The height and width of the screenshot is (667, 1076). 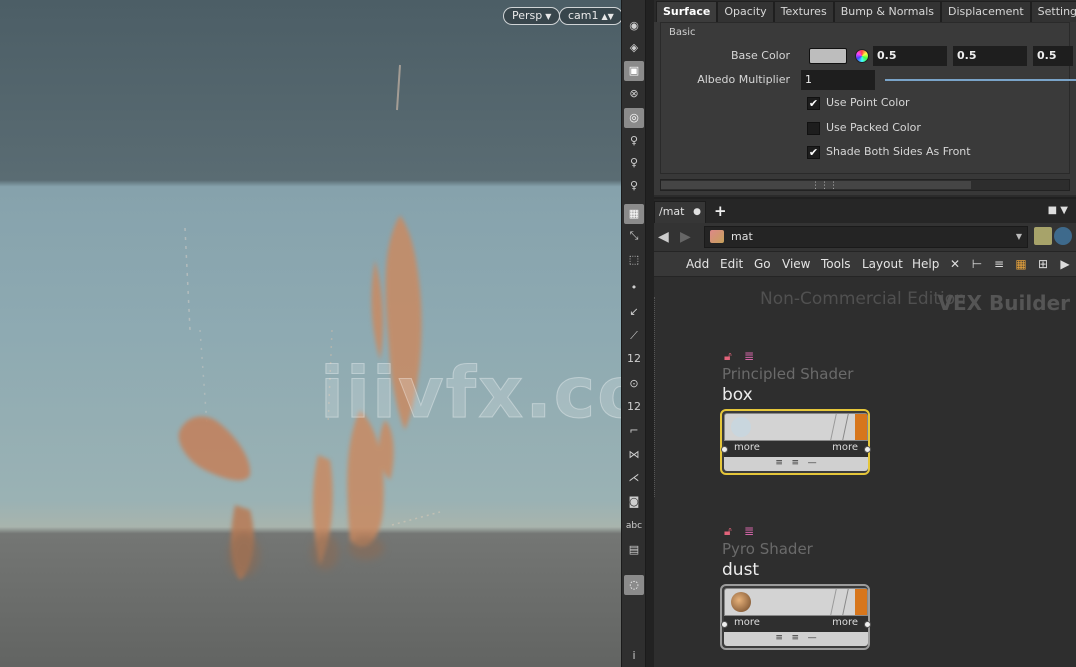 I want to click on menu-view: View, so click(x=796, y=264).